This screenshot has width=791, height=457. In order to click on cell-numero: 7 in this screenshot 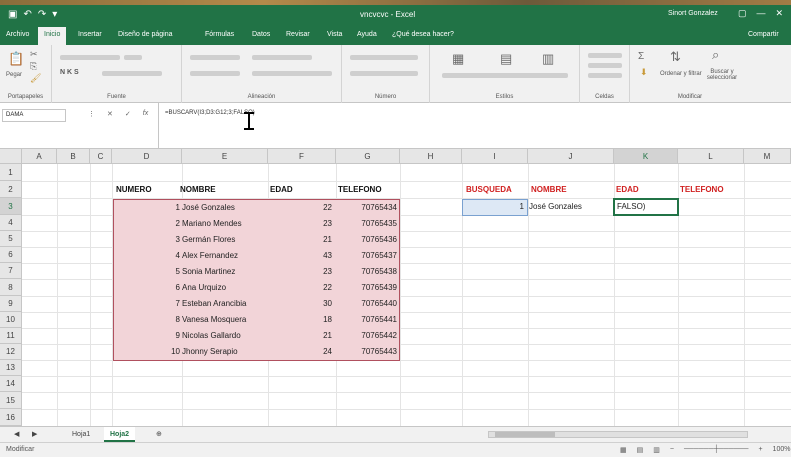, I will do `click(147, 304)`.